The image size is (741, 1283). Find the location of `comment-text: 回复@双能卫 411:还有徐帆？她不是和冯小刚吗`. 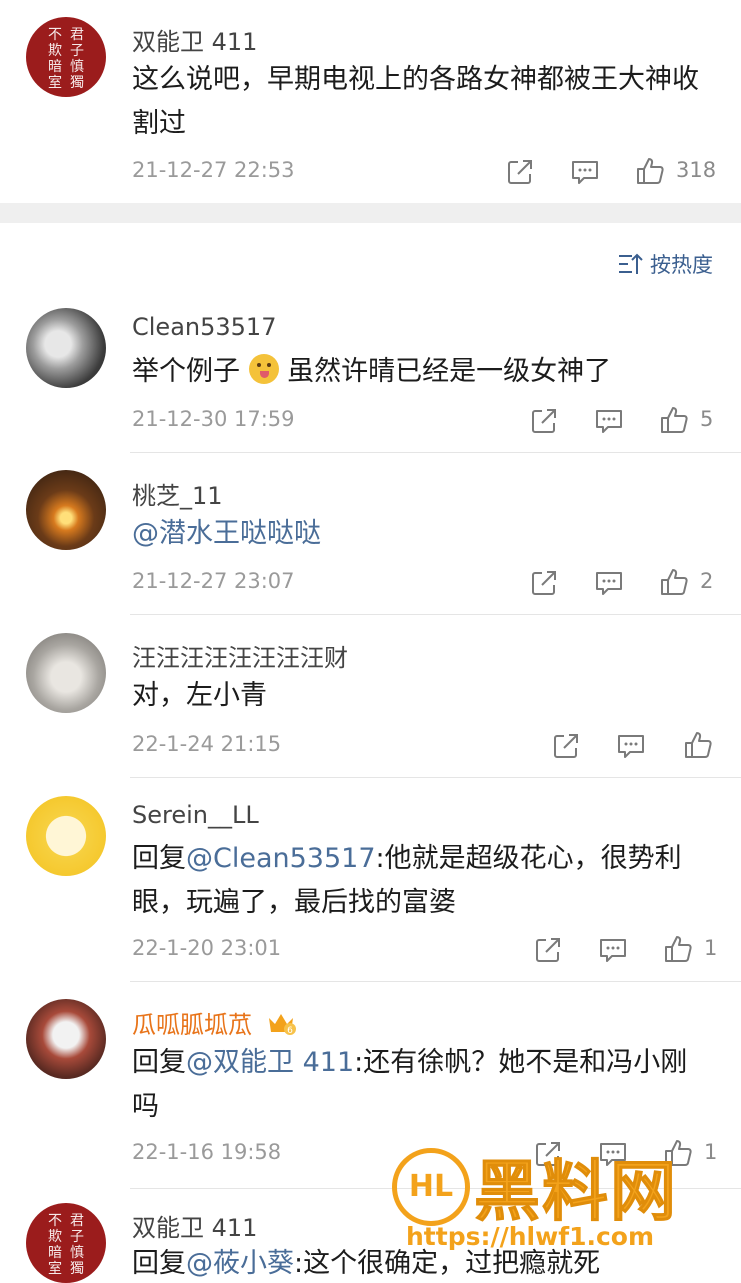

comment-text: 回复@双能卫 411:还有徐帆？她不是和冯小刚吗 is located at coordinates (416, 1085).